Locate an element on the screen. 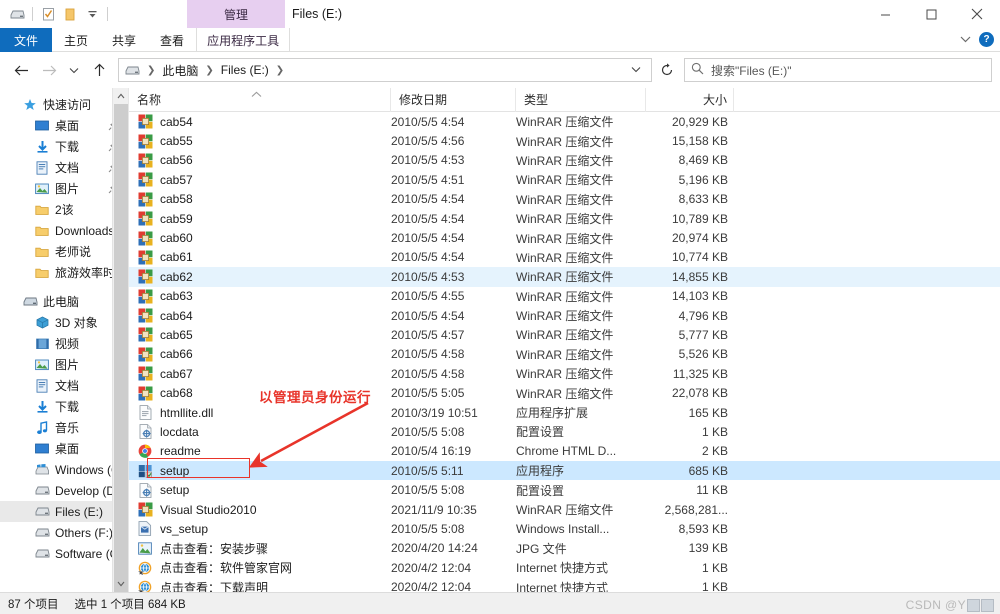 This screenshot has width=1000, height=614. sidebar-item-windows-c: Windows (C:) is located at coordinates (64, 469).